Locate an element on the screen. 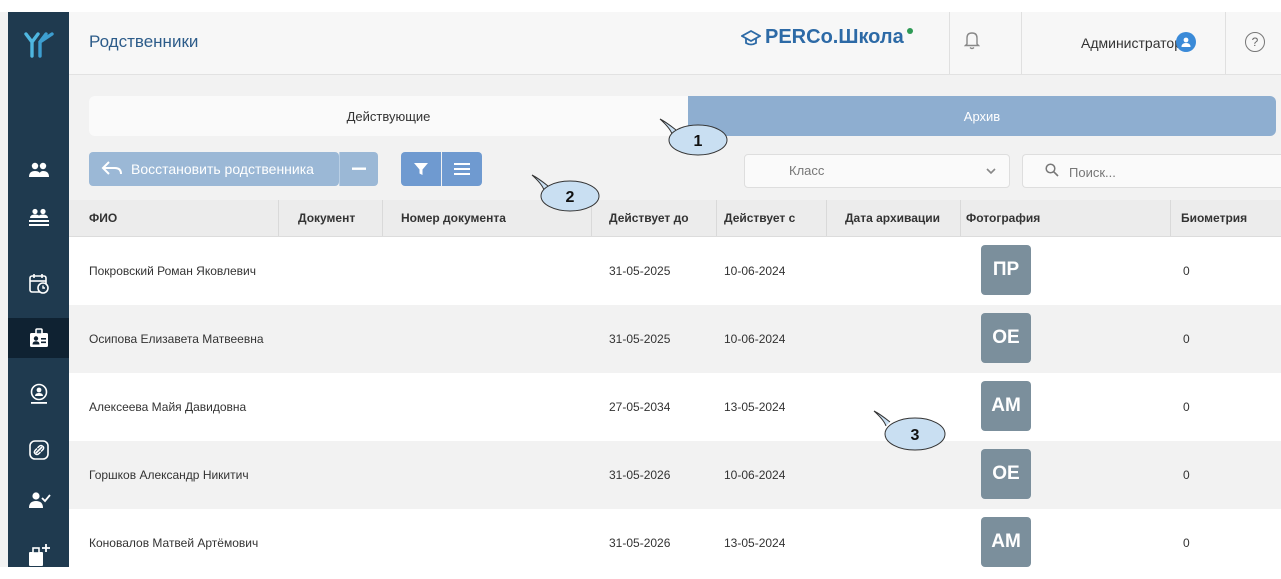 The width and height of the screenshot is (1281, 579). users-icon is located at coordinates (38, 170).